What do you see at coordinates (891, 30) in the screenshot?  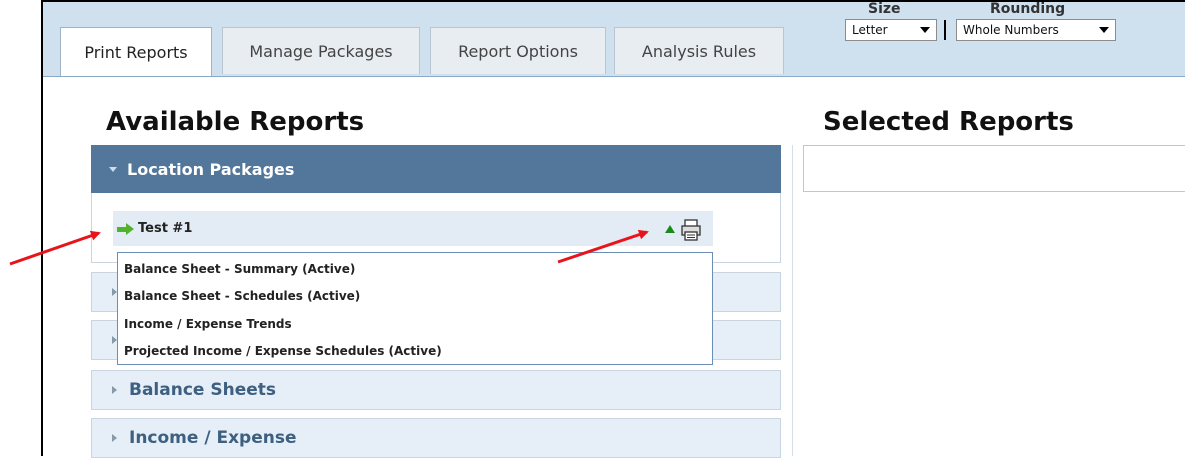 I see `size-select: Letter` at bounding box center [891, 30].